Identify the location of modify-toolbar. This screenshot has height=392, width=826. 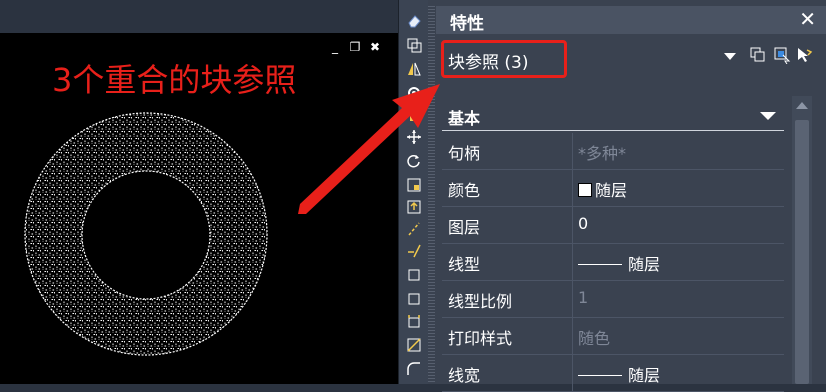
(414, 192).